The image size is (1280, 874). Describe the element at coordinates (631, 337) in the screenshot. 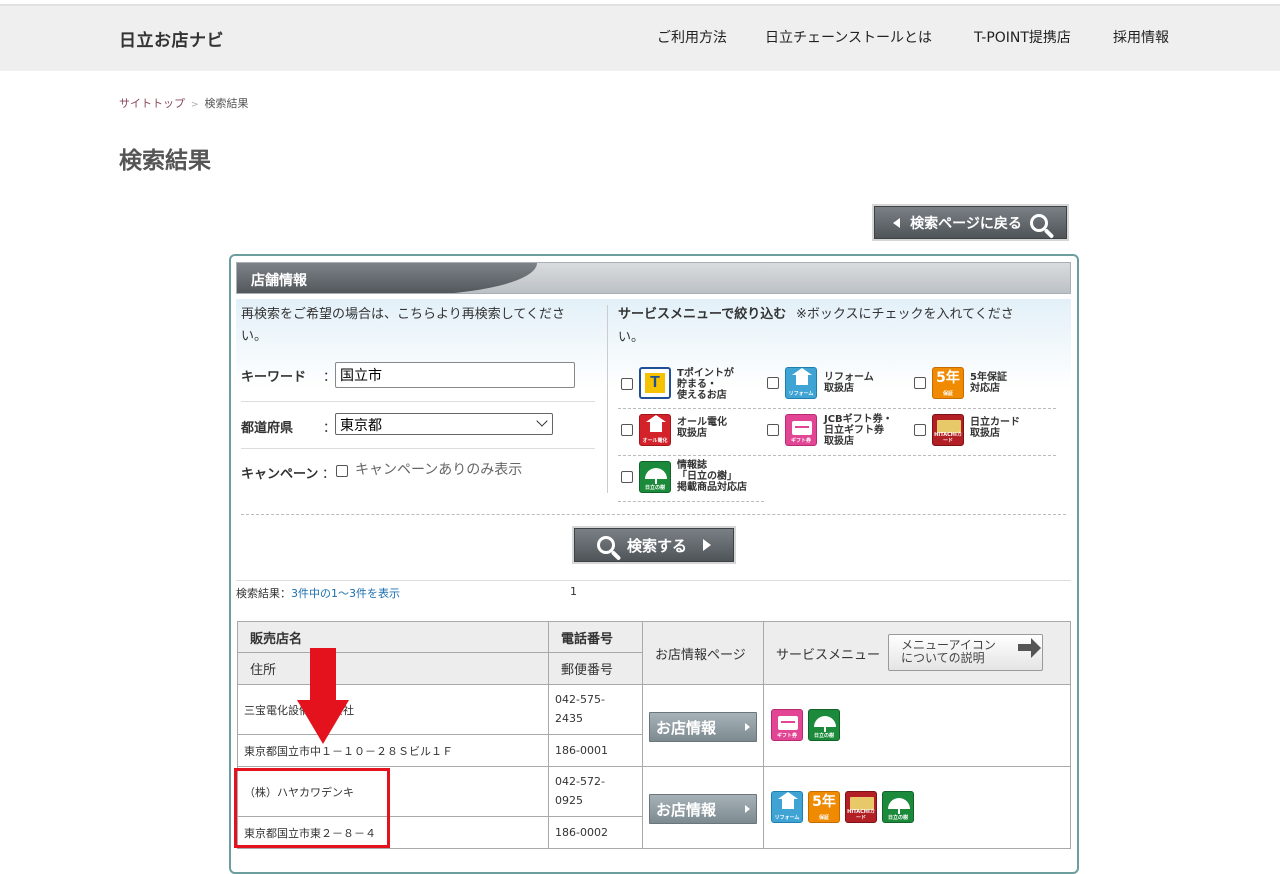

I see `service-filter-note-cont: い。` at that location.